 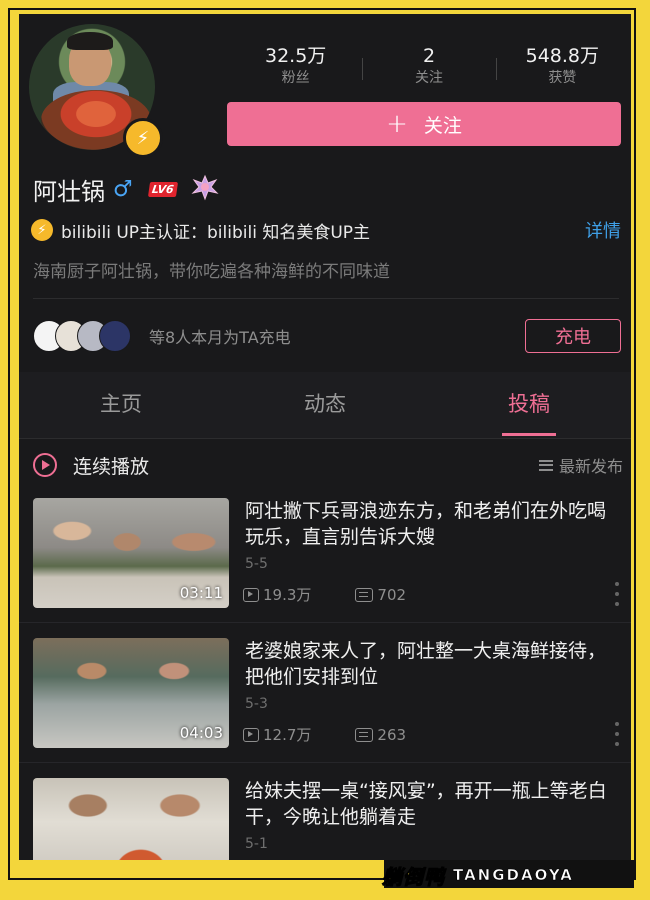 I want to click on tab-dynamic: 动态, so click(x=325, y=405).